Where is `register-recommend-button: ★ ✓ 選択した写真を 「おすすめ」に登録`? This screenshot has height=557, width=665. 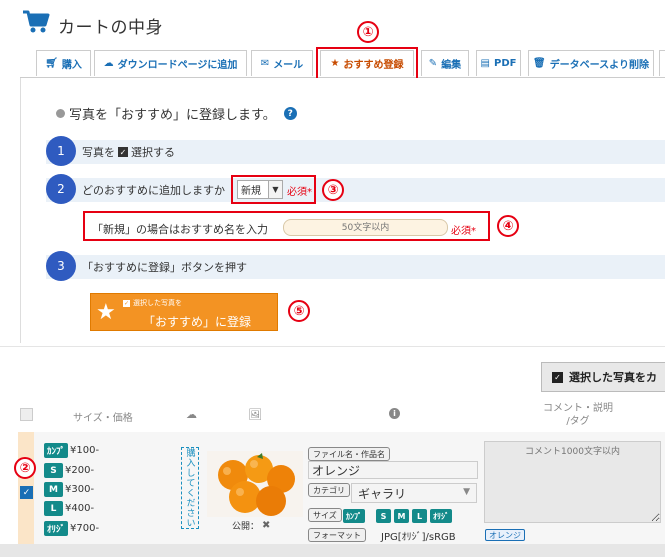
register-recommend-button: ★ ✓ 選択した写真を 「おすすめ」に登録 is located at coordinates (184, 312).